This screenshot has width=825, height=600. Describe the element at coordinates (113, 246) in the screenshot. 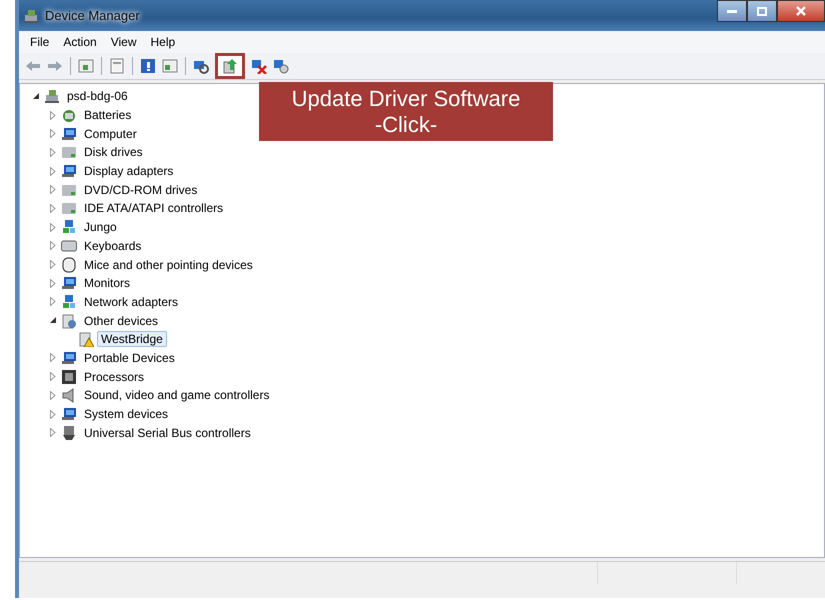

I see `tree-item: Keyboards` at that location.